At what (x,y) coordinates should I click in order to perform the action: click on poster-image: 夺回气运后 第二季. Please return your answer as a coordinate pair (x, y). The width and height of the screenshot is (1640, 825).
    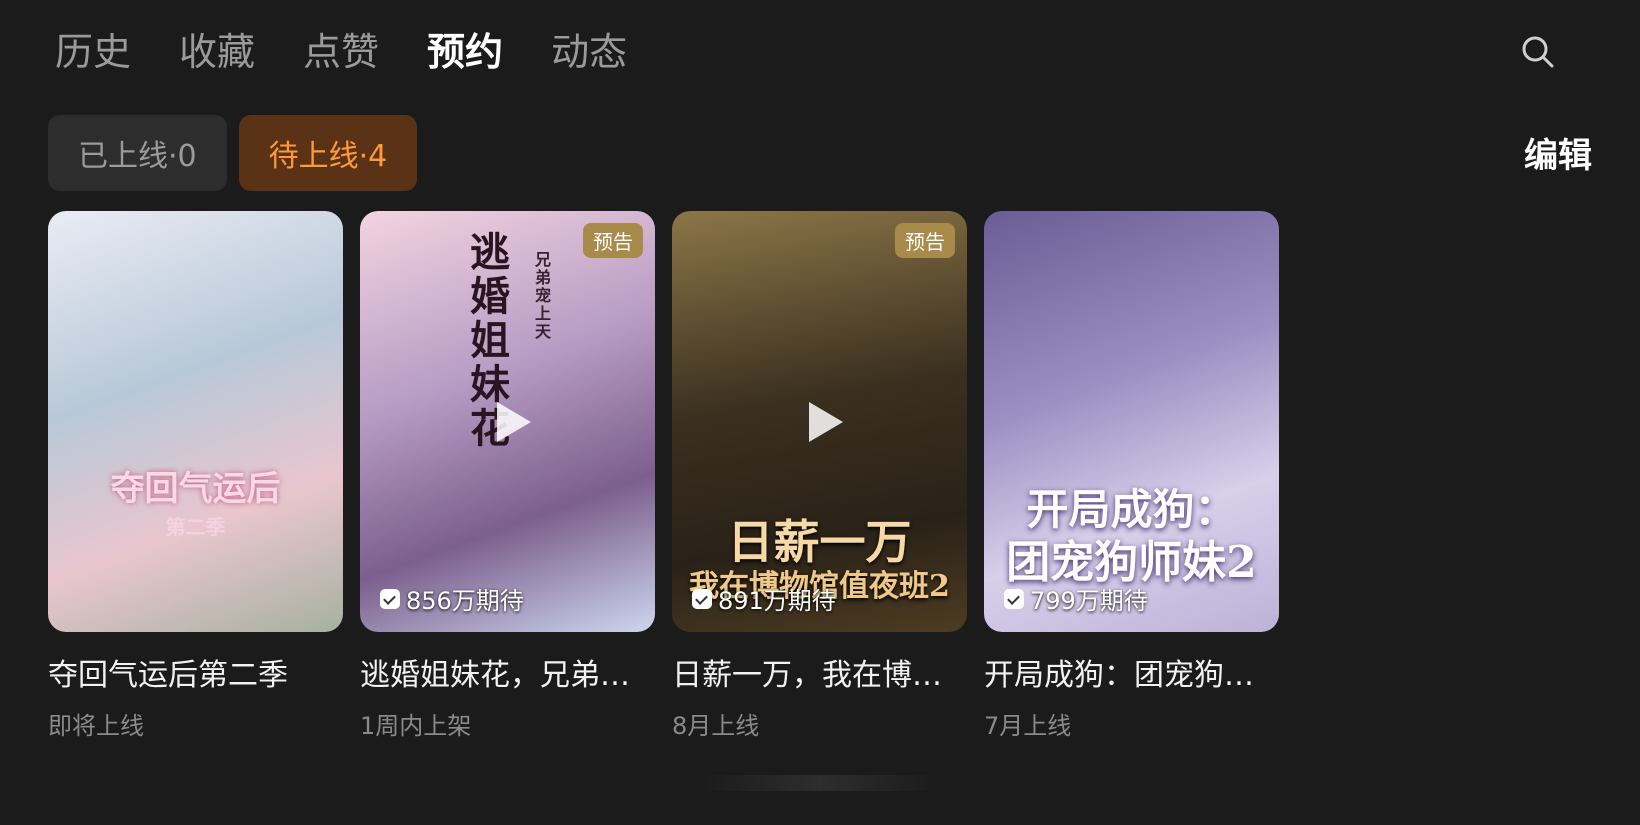
    Looking at the image, I should click on (195, 421).